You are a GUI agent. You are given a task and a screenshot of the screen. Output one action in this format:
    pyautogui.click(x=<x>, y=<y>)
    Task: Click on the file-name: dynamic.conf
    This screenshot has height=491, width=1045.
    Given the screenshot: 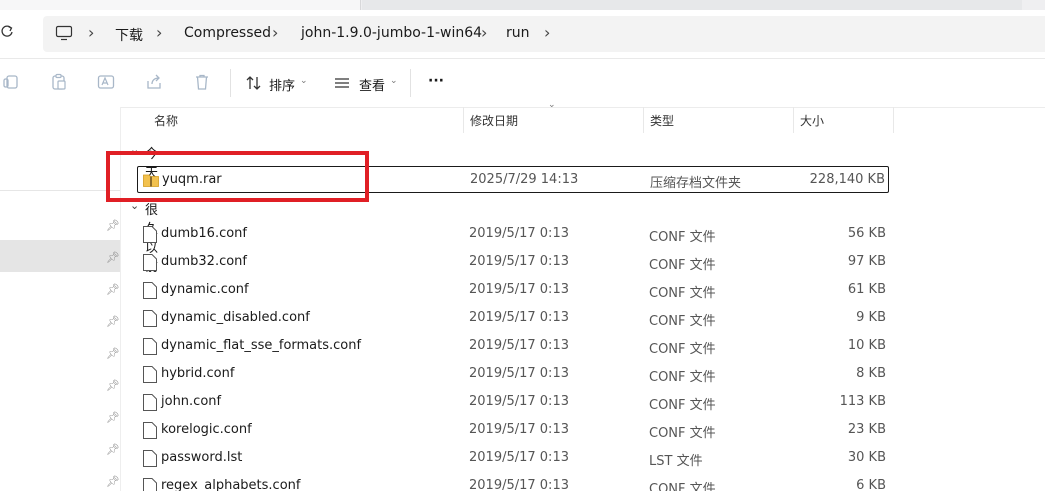 What is the action you would take?
    pyautogui.click(x=205, y=289)
    